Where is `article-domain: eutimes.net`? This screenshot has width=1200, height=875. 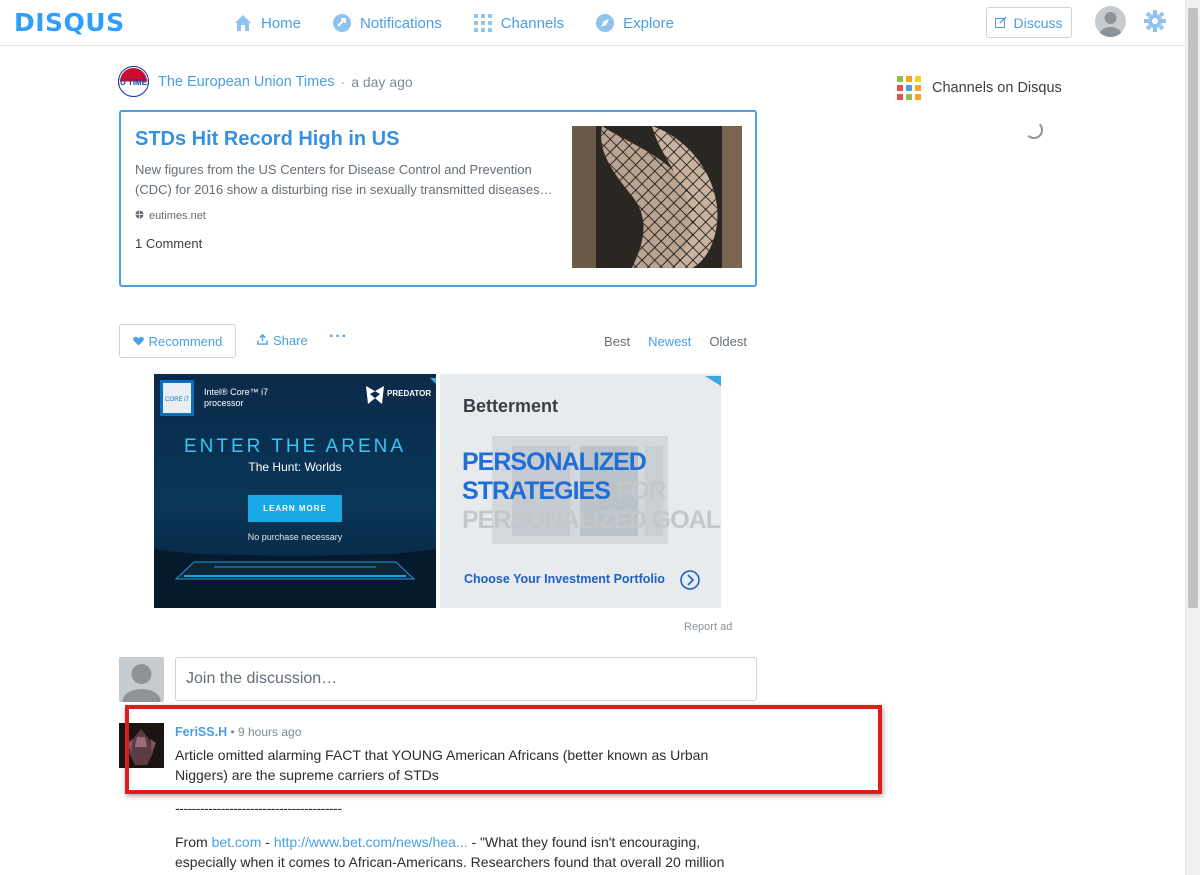
article-domain: eutimes.net is located at coordinates (170, 216).